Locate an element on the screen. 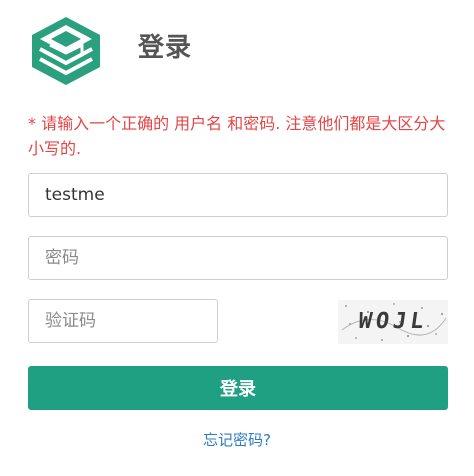 This screenshot has height=476, width=474. error-message: * 请输入一个正确的 用户名 和密码. 注意他们都是大区分大小写的. is located at coordinates (237, 136).